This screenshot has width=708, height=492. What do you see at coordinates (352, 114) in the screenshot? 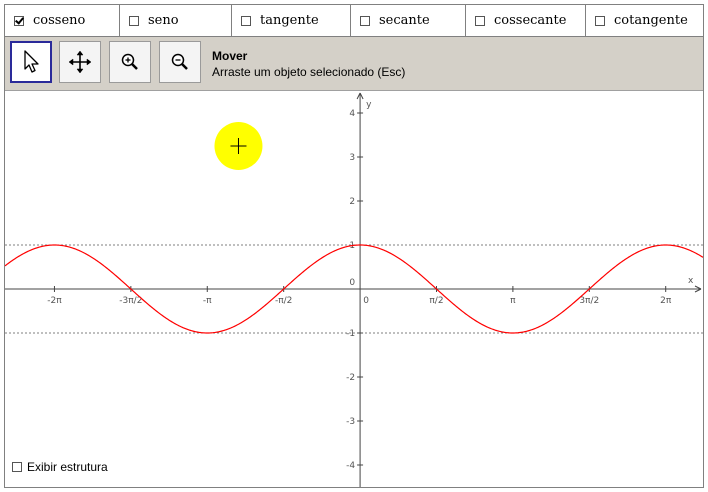
I see `y-tick-label: 4` at bounding box center [352, 114].